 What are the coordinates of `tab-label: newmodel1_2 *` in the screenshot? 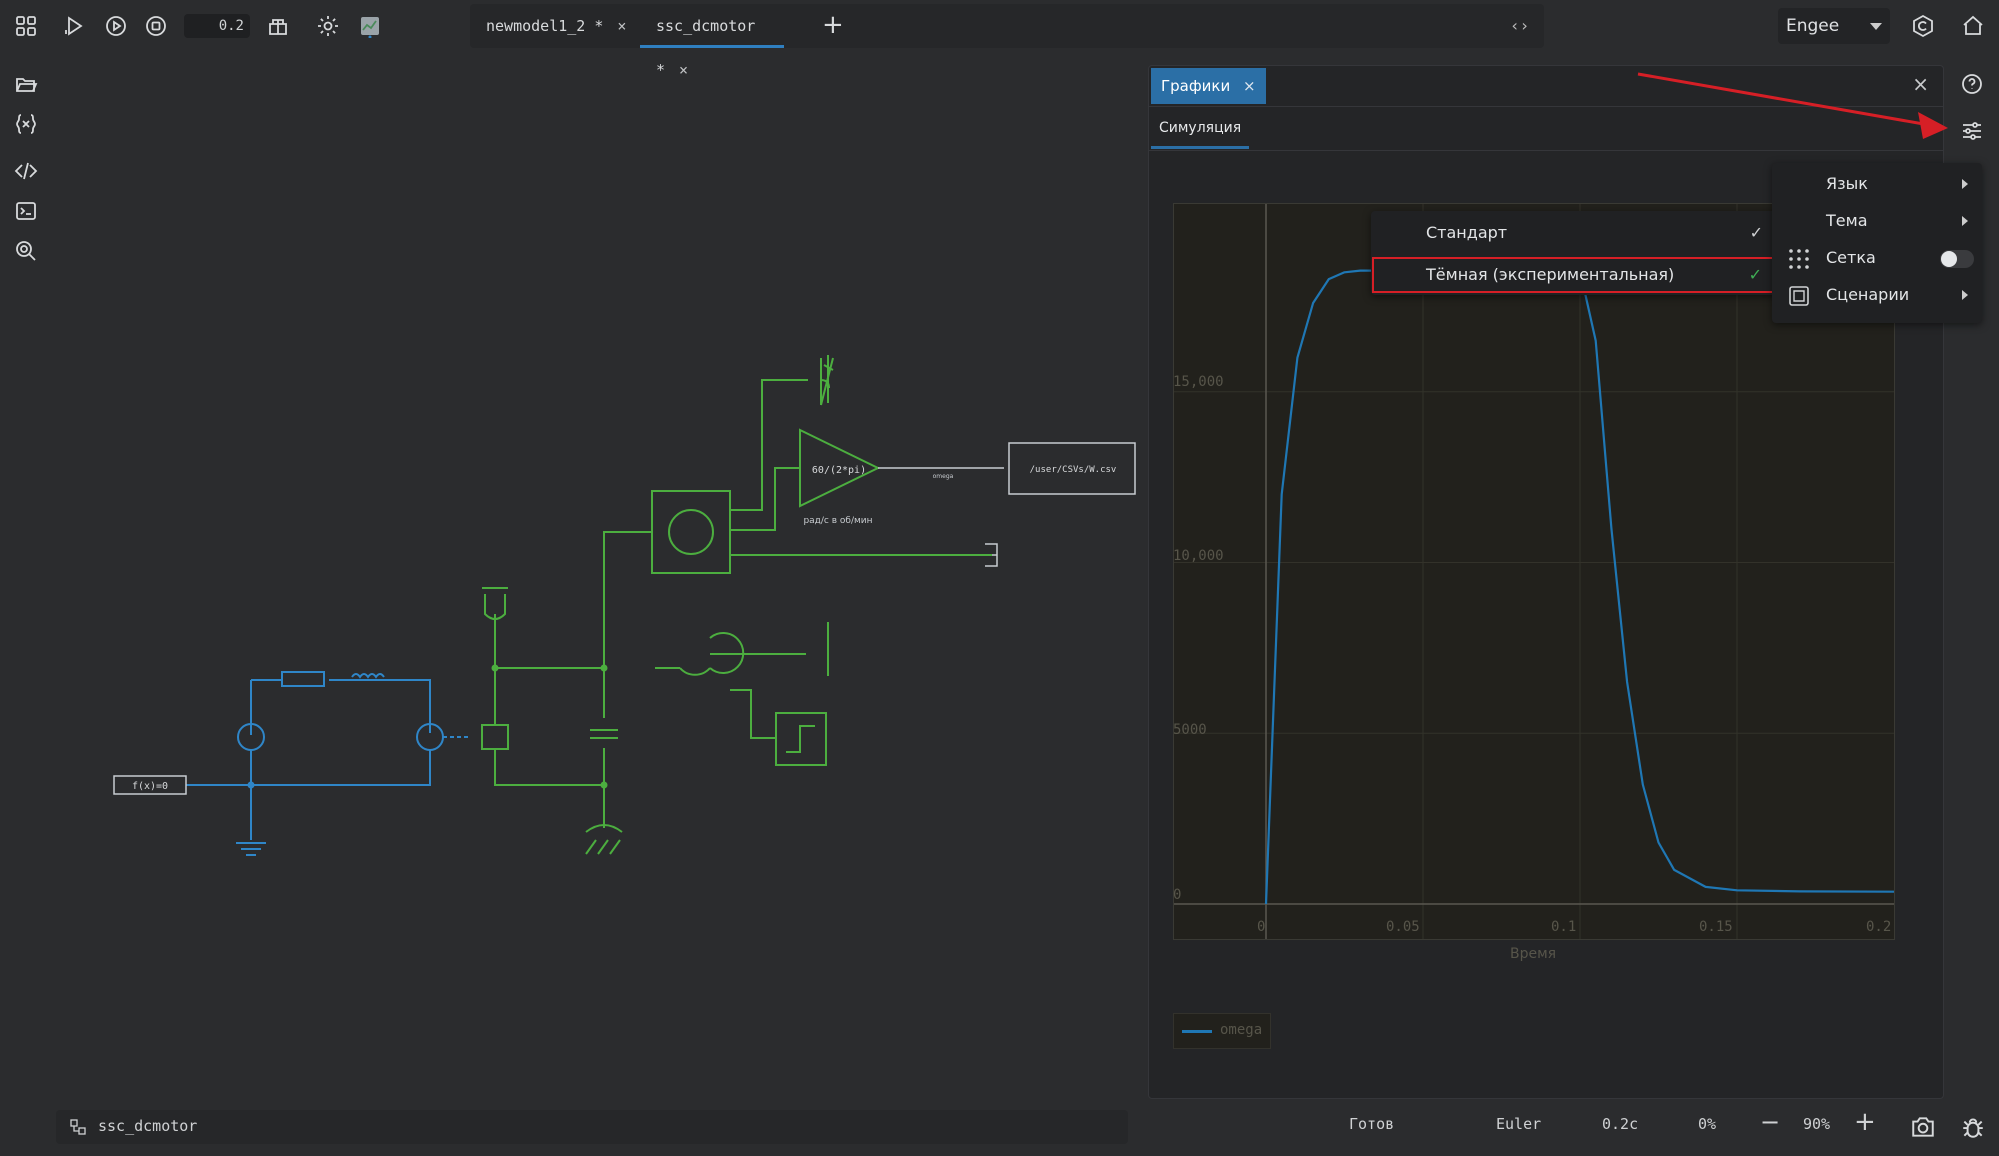 It's located at (545, 26).